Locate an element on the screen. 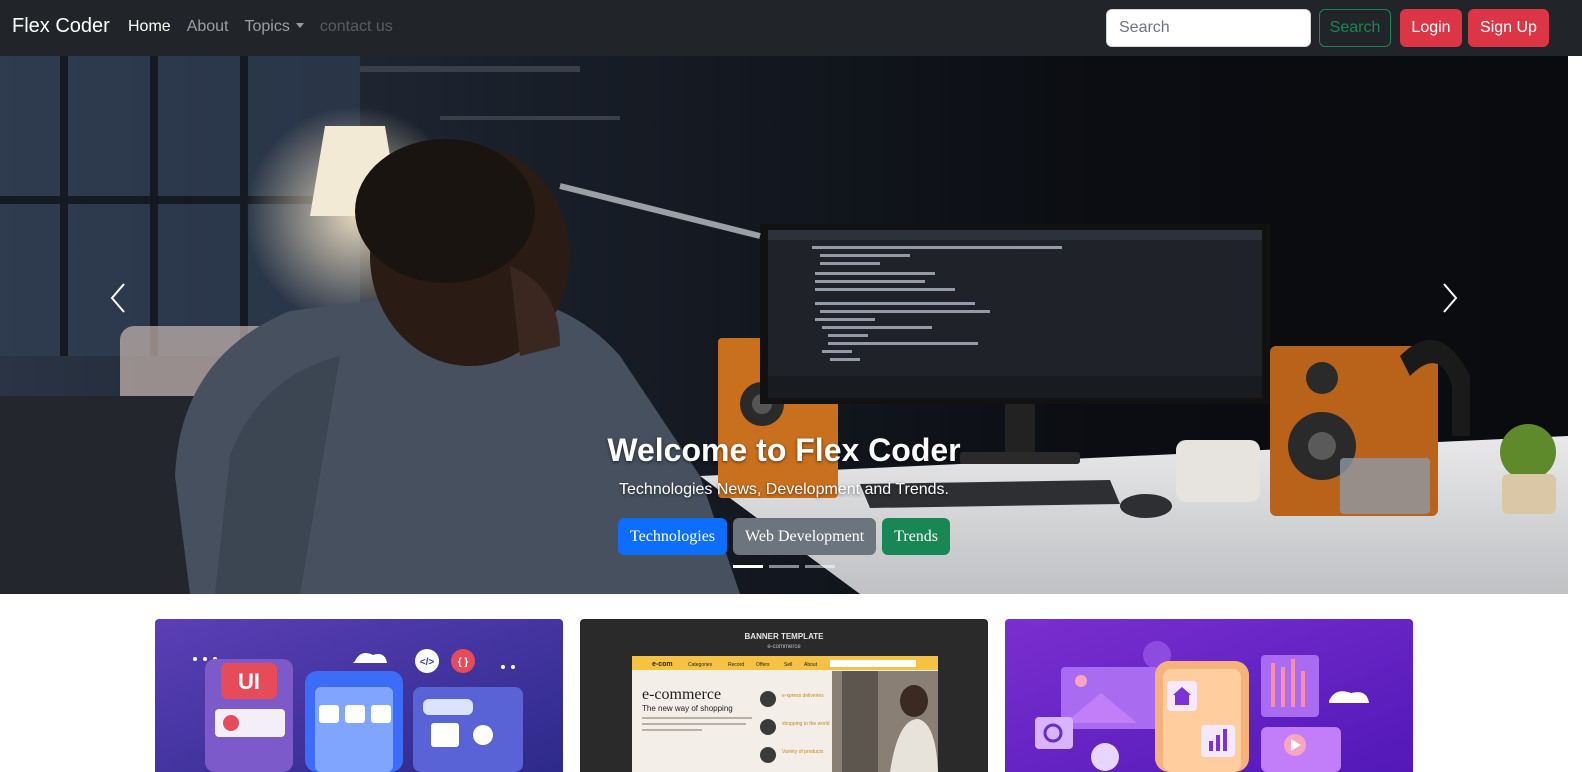  card-ui-design: UI </> { } is located at coordinates (359, 695).